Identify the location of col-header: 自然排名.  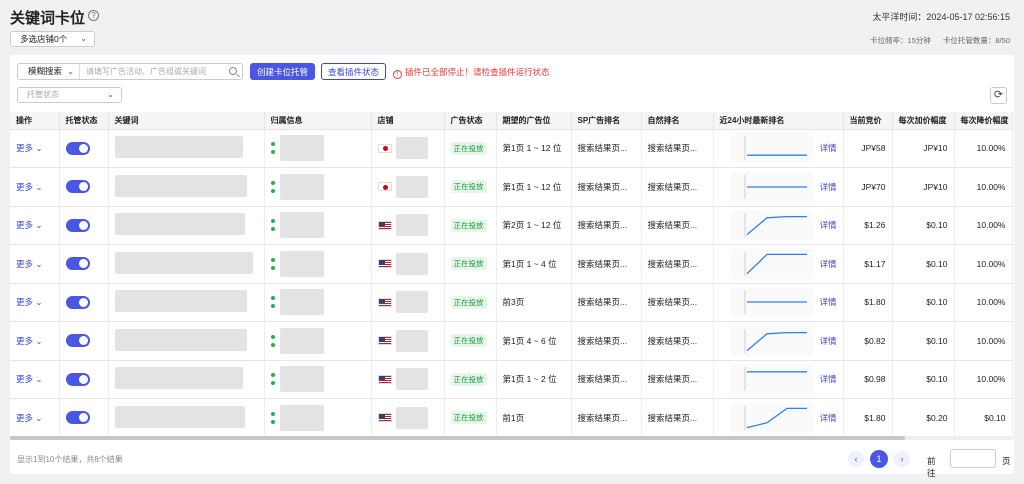
(677, 121).